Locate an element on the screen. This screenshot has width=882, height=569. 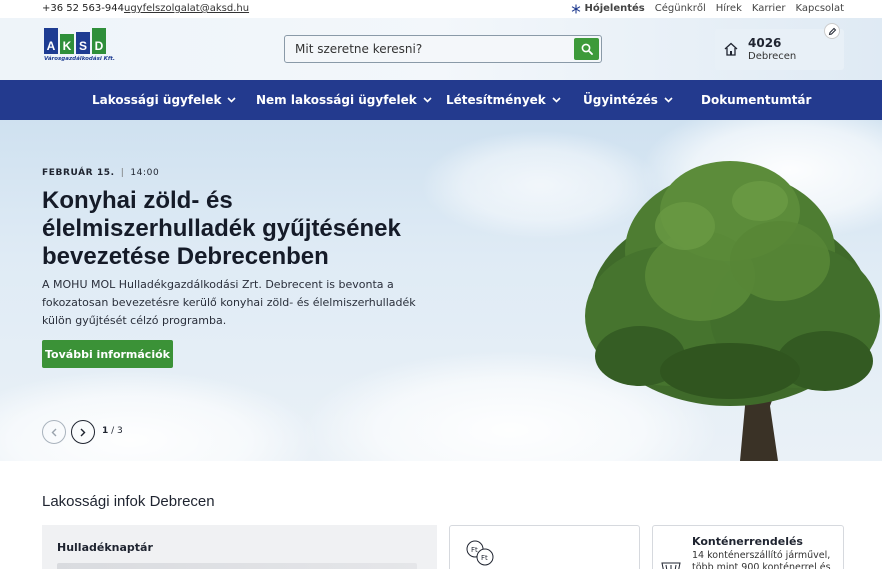
edit-location-button is located at coordinates (832, 31).